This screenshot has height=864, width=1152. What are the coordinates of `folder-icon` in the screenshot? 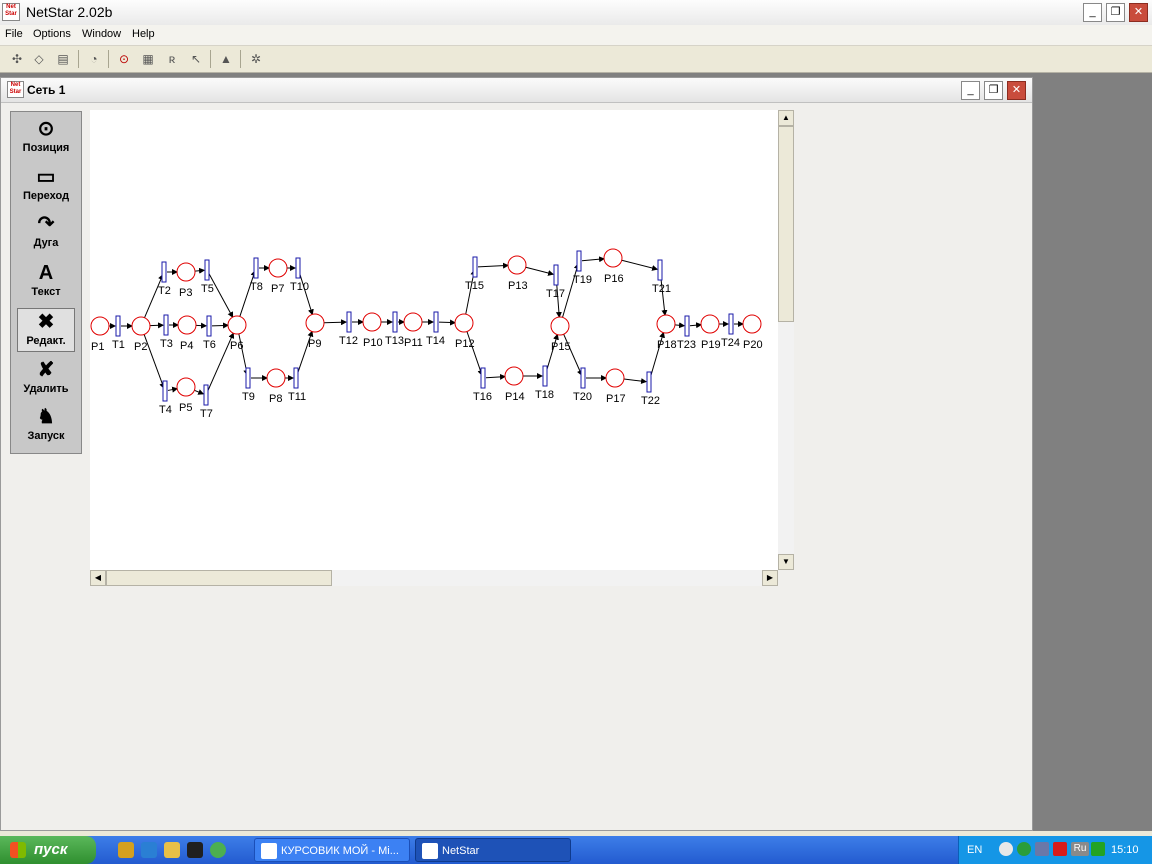 It's located at (172, 850).